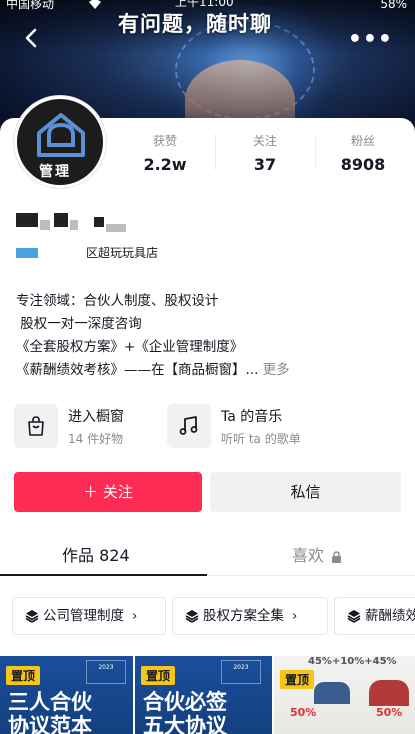 Image resolution: width=415 pixels, height=734 pixels. I want to click on shopping-bag-icon, so click(36, 426).